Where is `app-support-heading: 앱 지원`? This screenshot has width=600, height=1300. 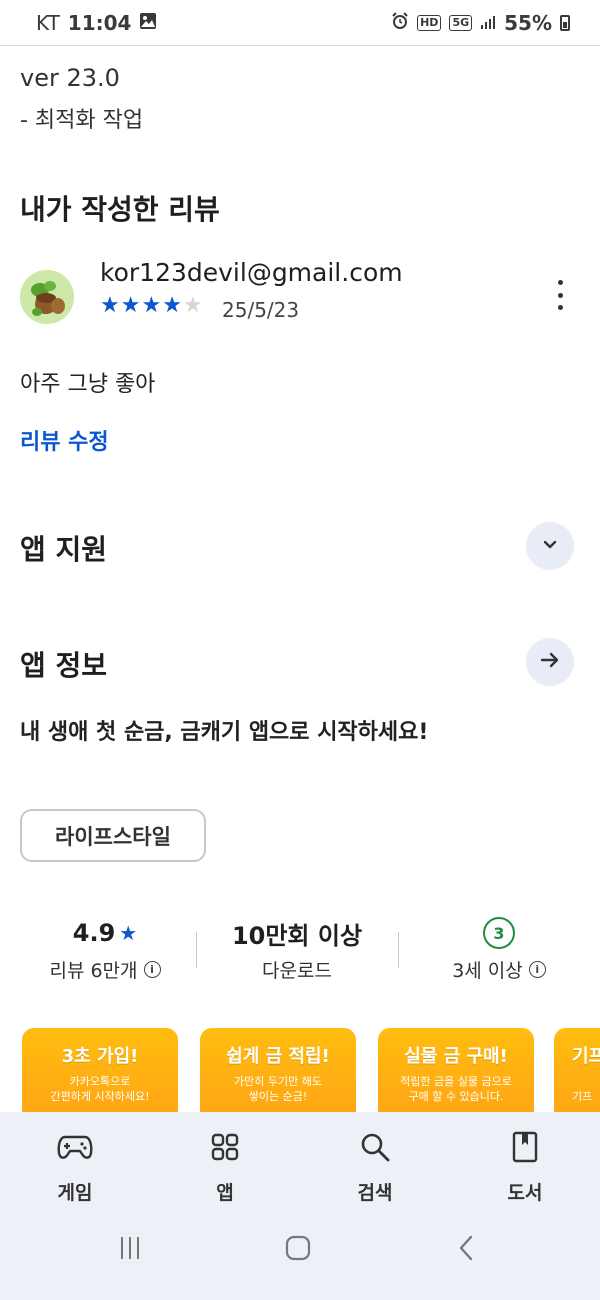
app-support-heading: 앱 지원 is located at coordinates (64, 549).